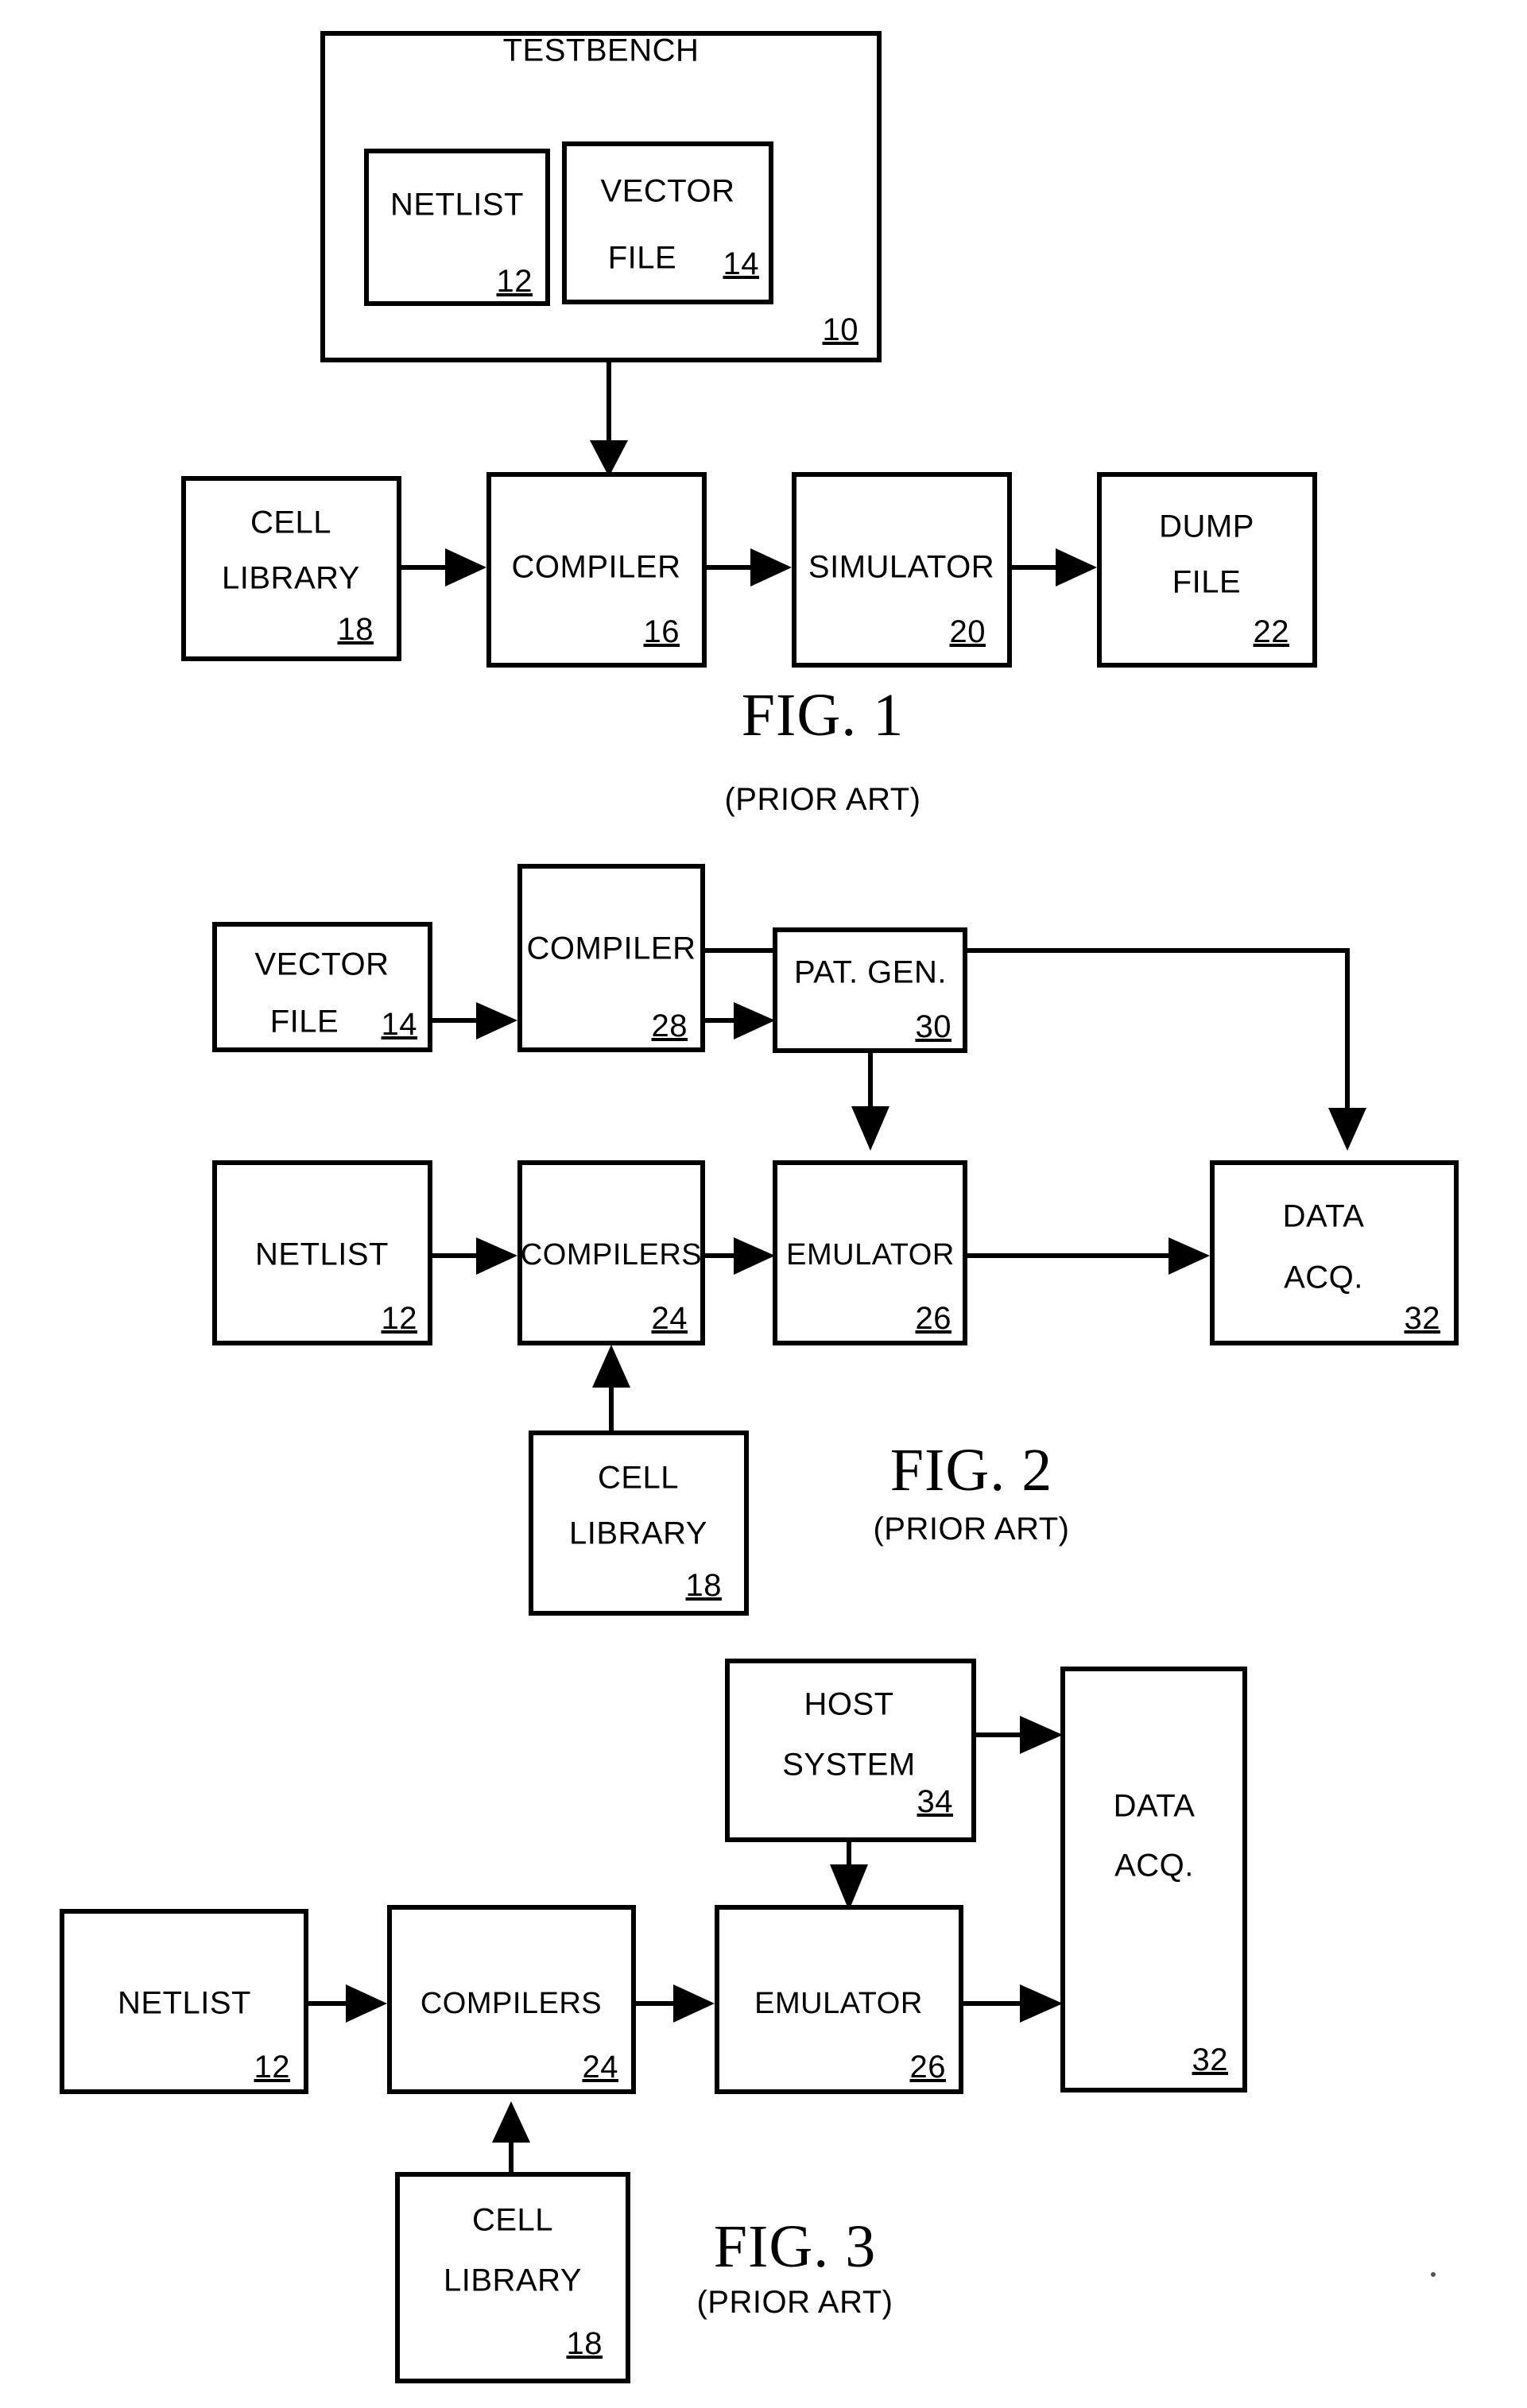 This screenshot has width=1527, height=2408. What do you see at coordinates (322, 964) in the screenshot?
I see `fig2-vector-file-label-line1: VECTOR` at bounding box center [322, 964].